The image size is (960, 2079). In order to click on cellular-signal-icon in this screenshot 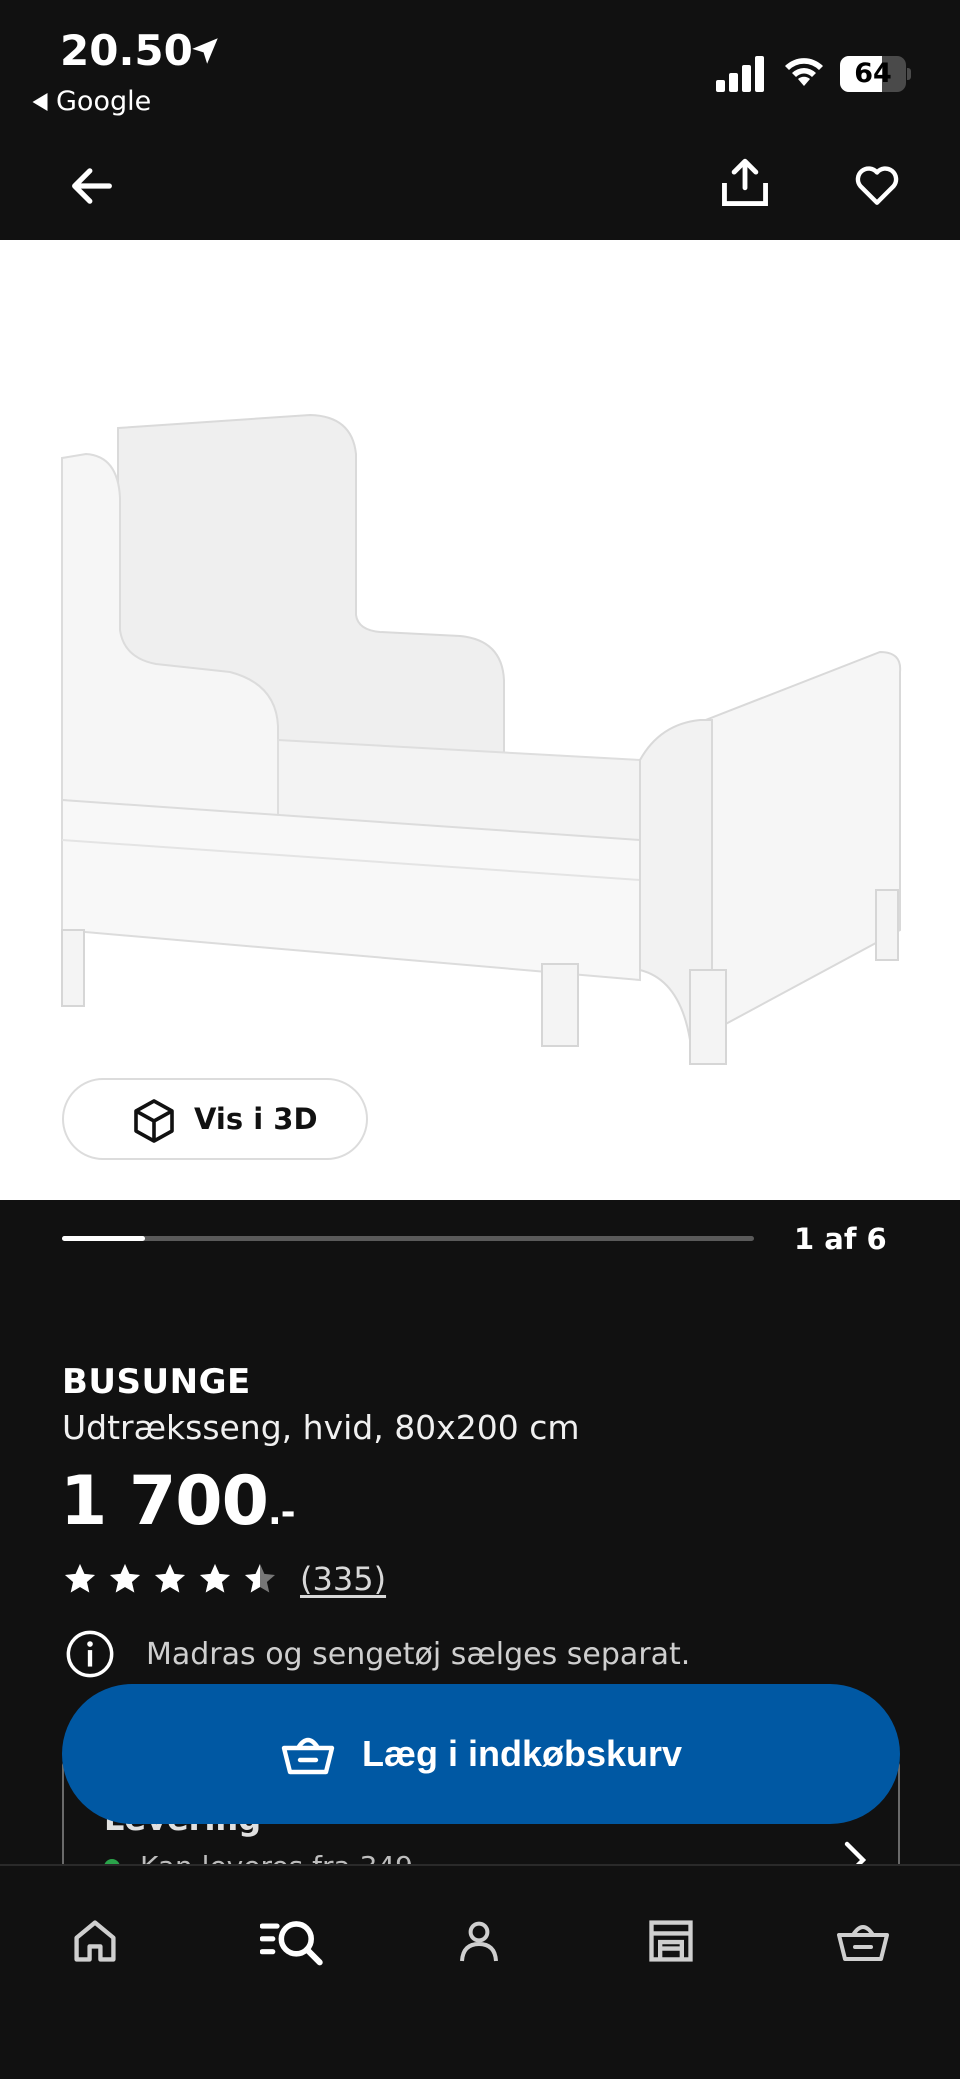, I will do `click(740, 74)`.